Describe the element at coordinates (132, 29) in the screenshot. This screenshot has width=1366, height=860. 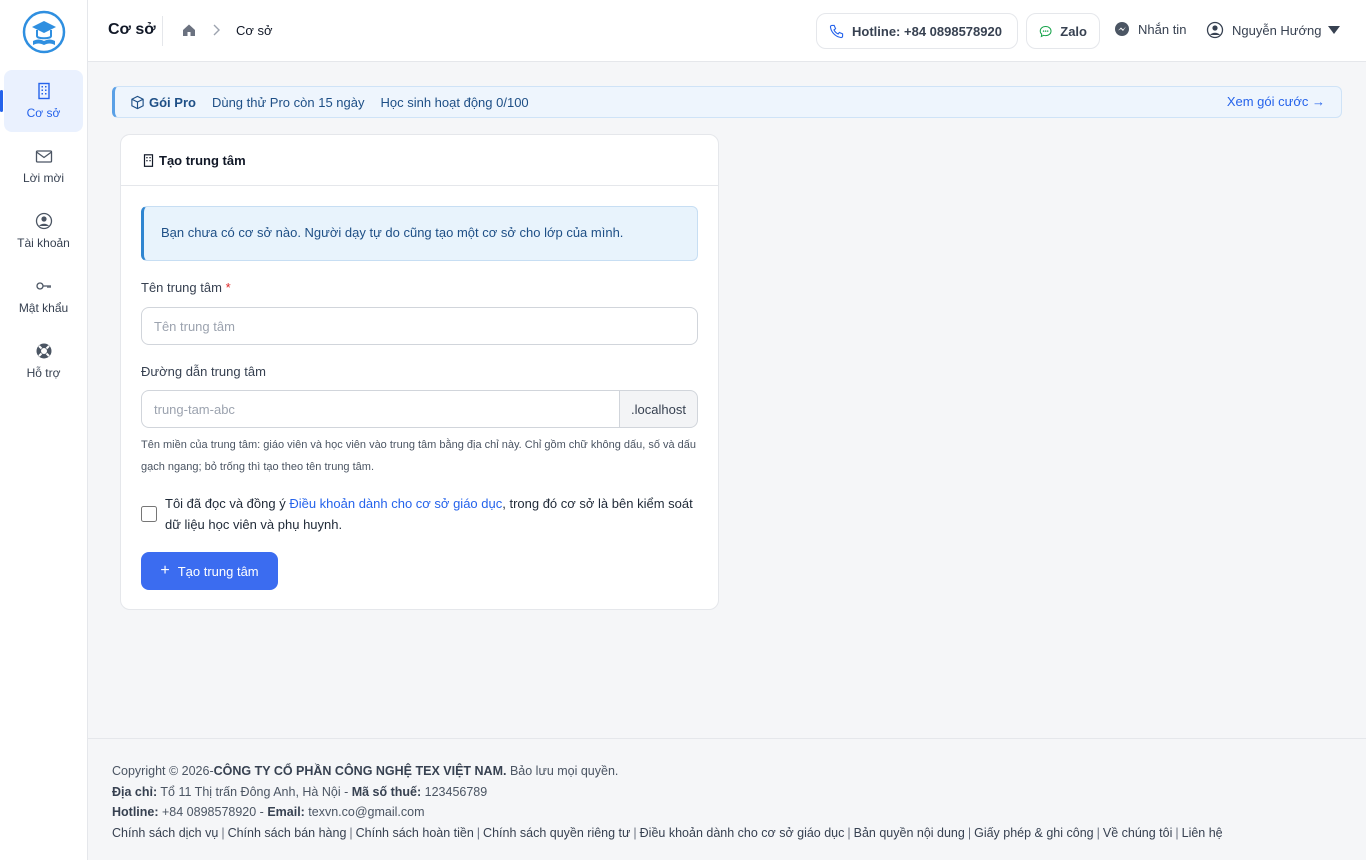
I see `page-title: Cơ sở` at that location.